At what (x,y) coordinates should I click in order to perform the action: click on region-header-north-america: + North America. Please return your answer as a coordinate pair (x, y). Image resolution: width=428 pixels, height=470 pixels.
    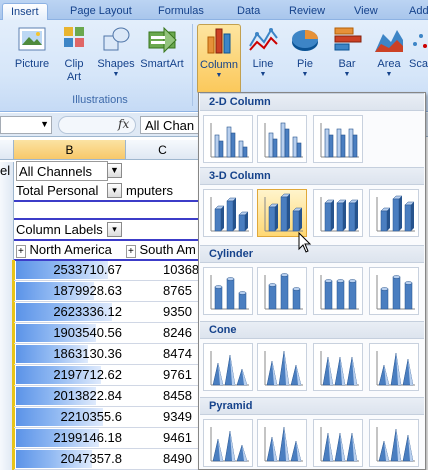
    Looking at the image, I should click on (71, 250).